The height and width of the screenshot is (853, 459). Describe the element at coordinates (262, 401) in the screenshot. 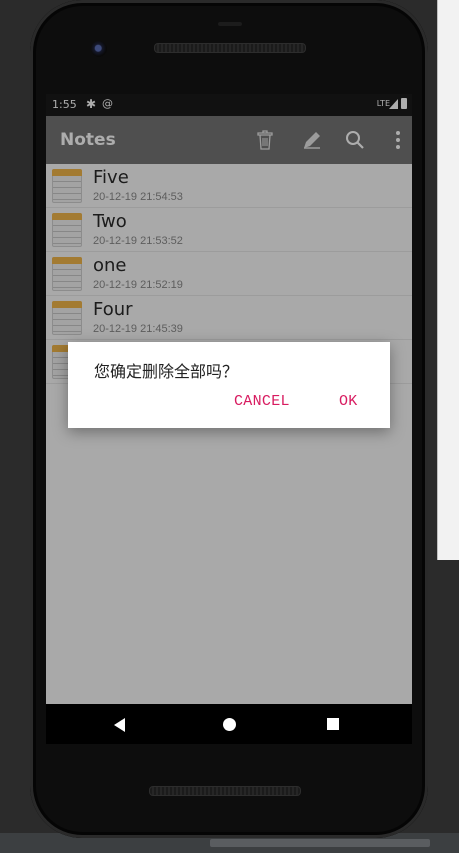

I see `cancel-button: CANCEL` at that location.